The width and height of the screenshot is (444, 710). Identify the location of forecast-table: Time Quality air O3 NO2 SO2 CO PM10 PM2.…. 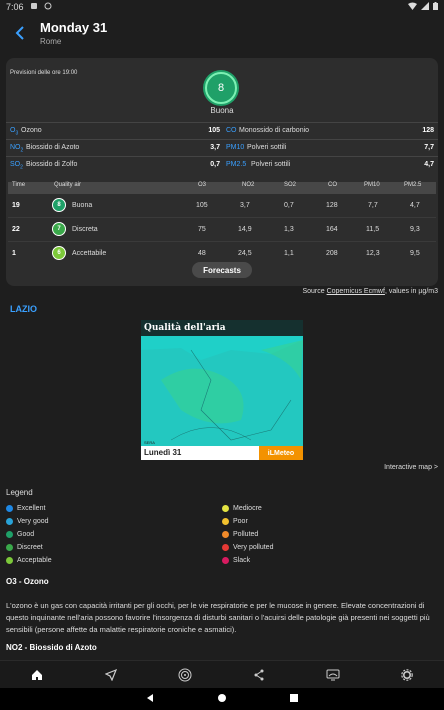
(222, 224).